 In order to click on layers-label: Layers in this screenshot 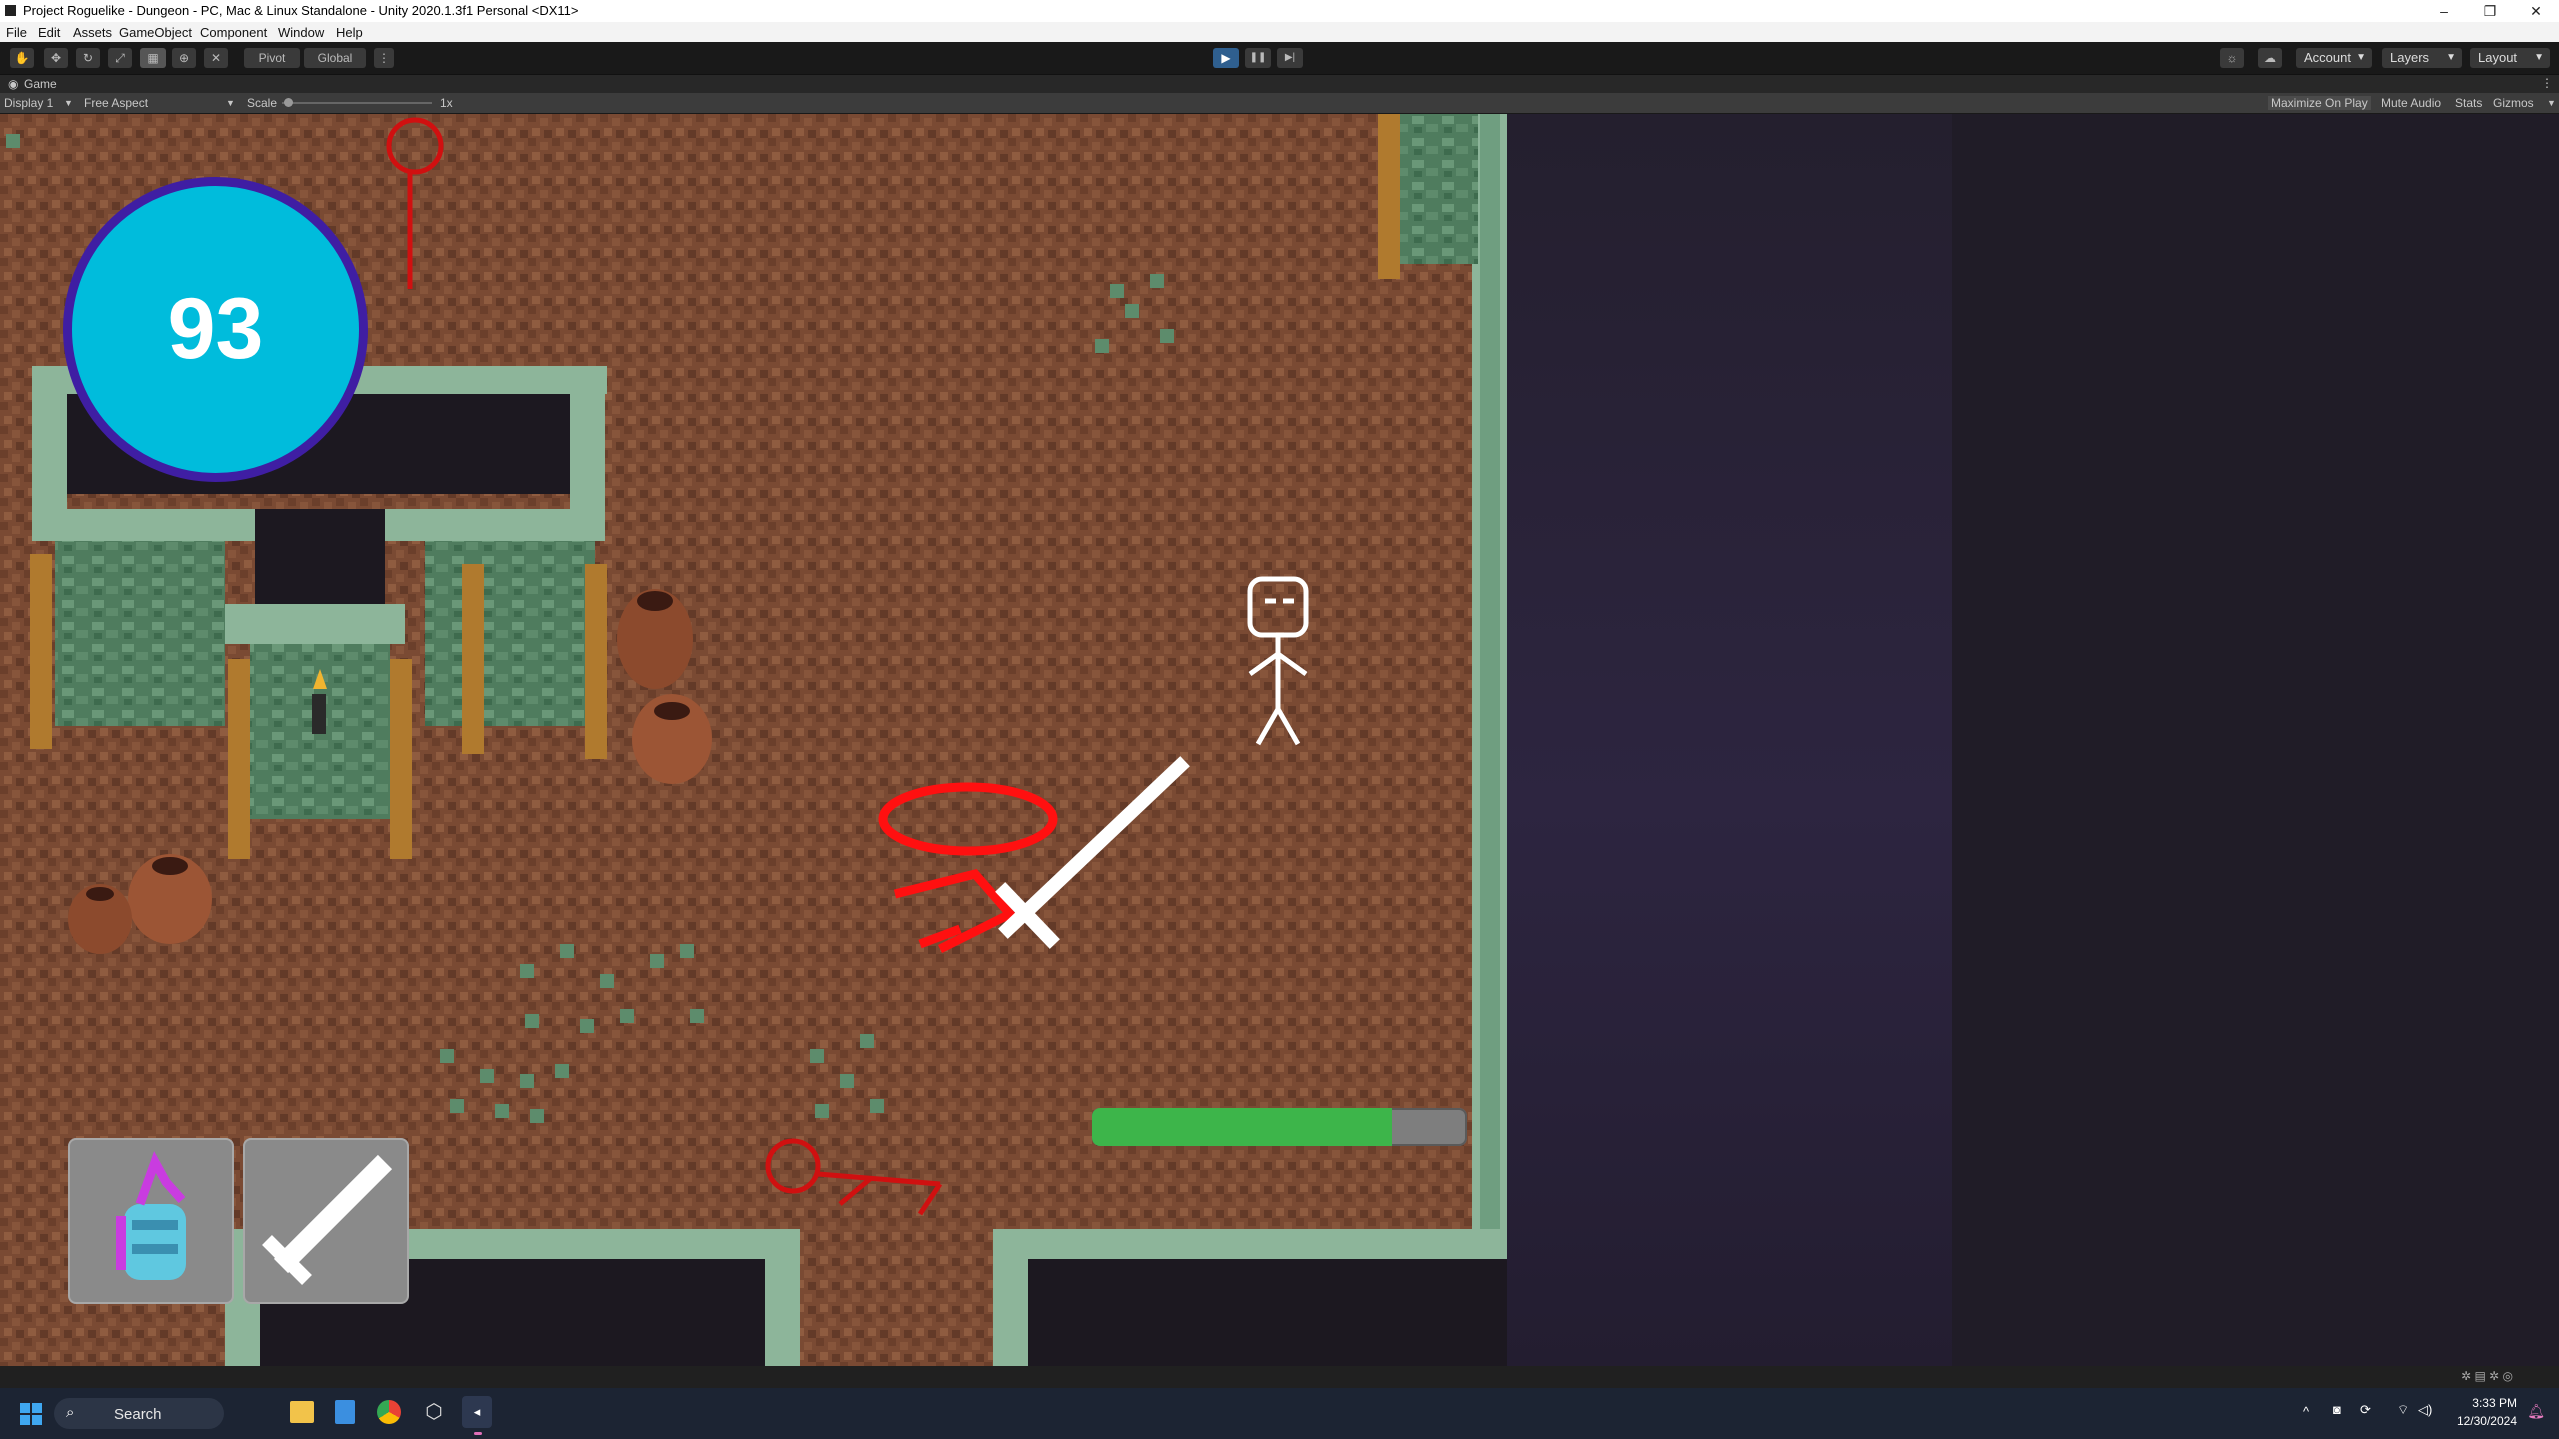, I will do `click(2410, 57)`.